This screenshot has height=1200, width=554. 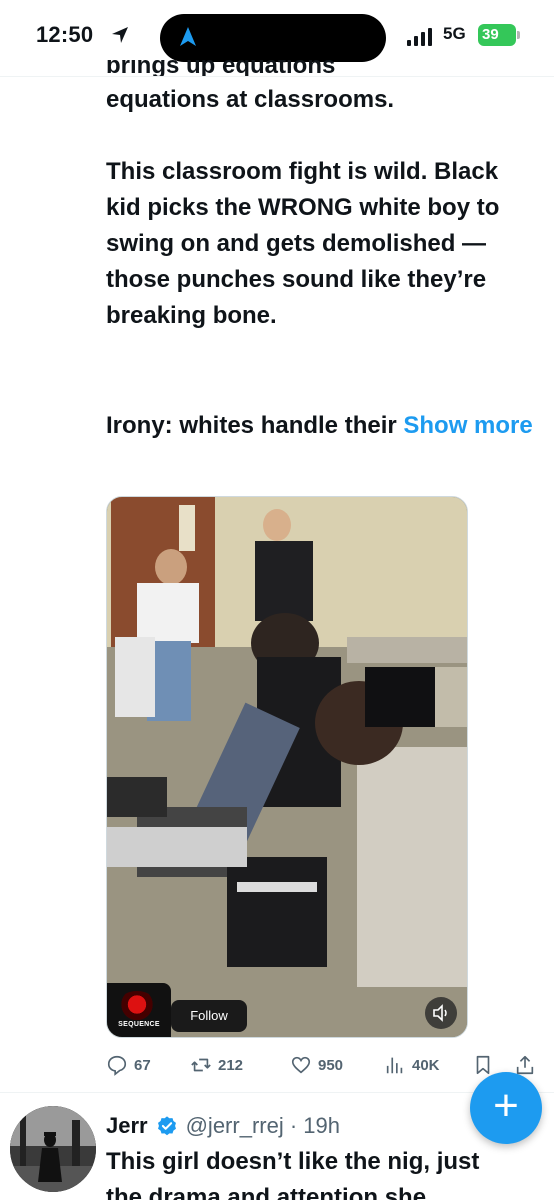 What do you see at coordinates (454, 33) in the screenshot?
I see `network-type: 5G` at bounding box center [454, 33].